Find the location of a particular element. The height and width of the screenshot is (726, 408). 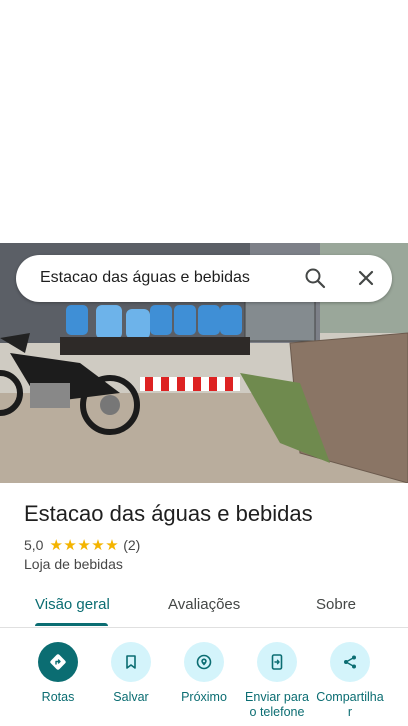

tab-overview: Visão geral is located at coordinates (72, 604).